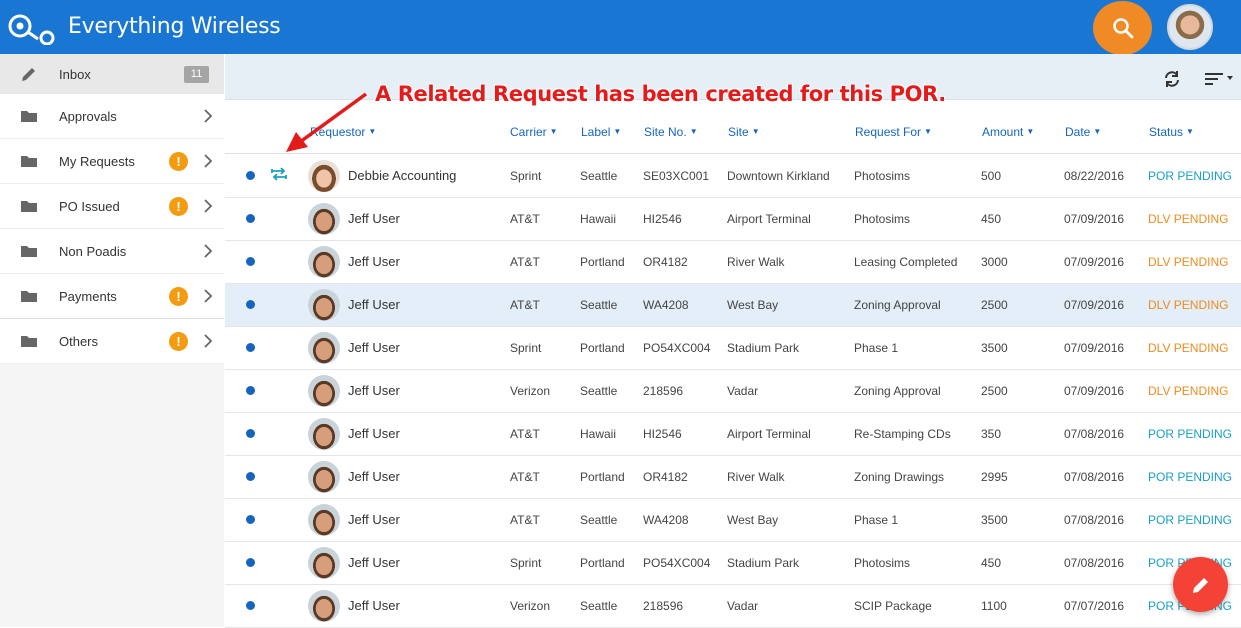 Image resolution: width=1241 pixels, height=628 pixels. What do you see at coordinates (778, 176) in the screenshot?
I see `cell-site: Downtown Kirkland` at bounding box center [778, 176].